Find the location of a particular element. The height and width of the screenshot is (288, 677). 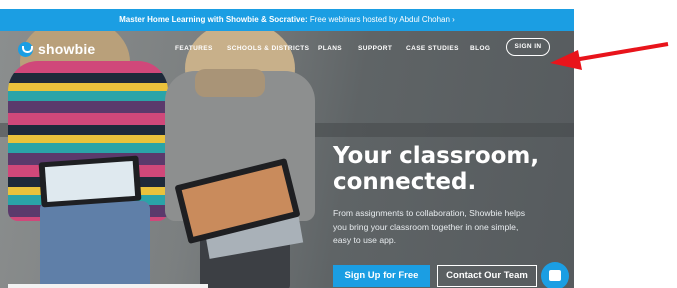

nav-case-studies: CASE STUDIES is located at coordinates (432, 48).